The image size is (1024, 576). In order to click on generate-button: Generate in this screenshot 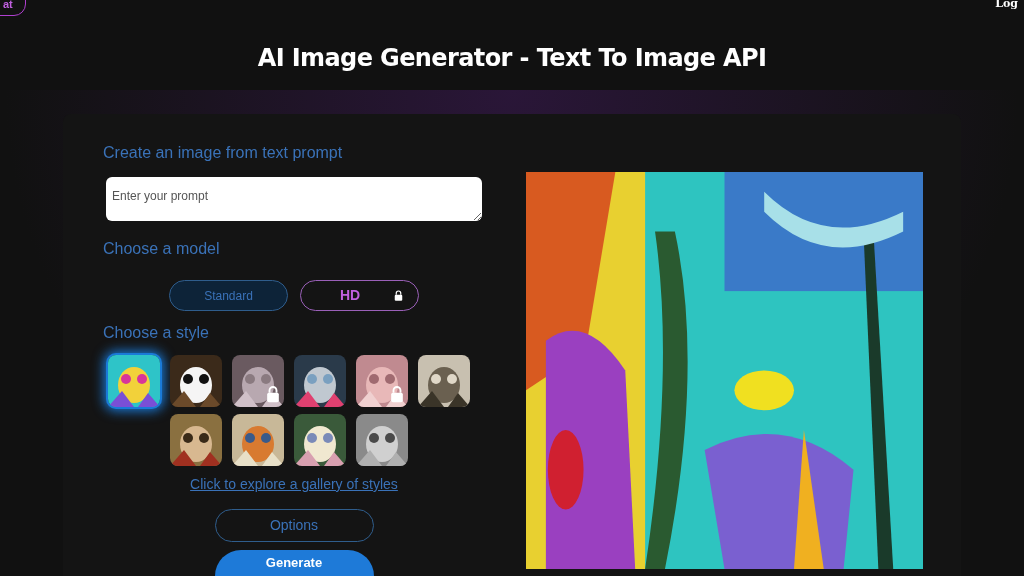, I will do `click(294, 563)`.